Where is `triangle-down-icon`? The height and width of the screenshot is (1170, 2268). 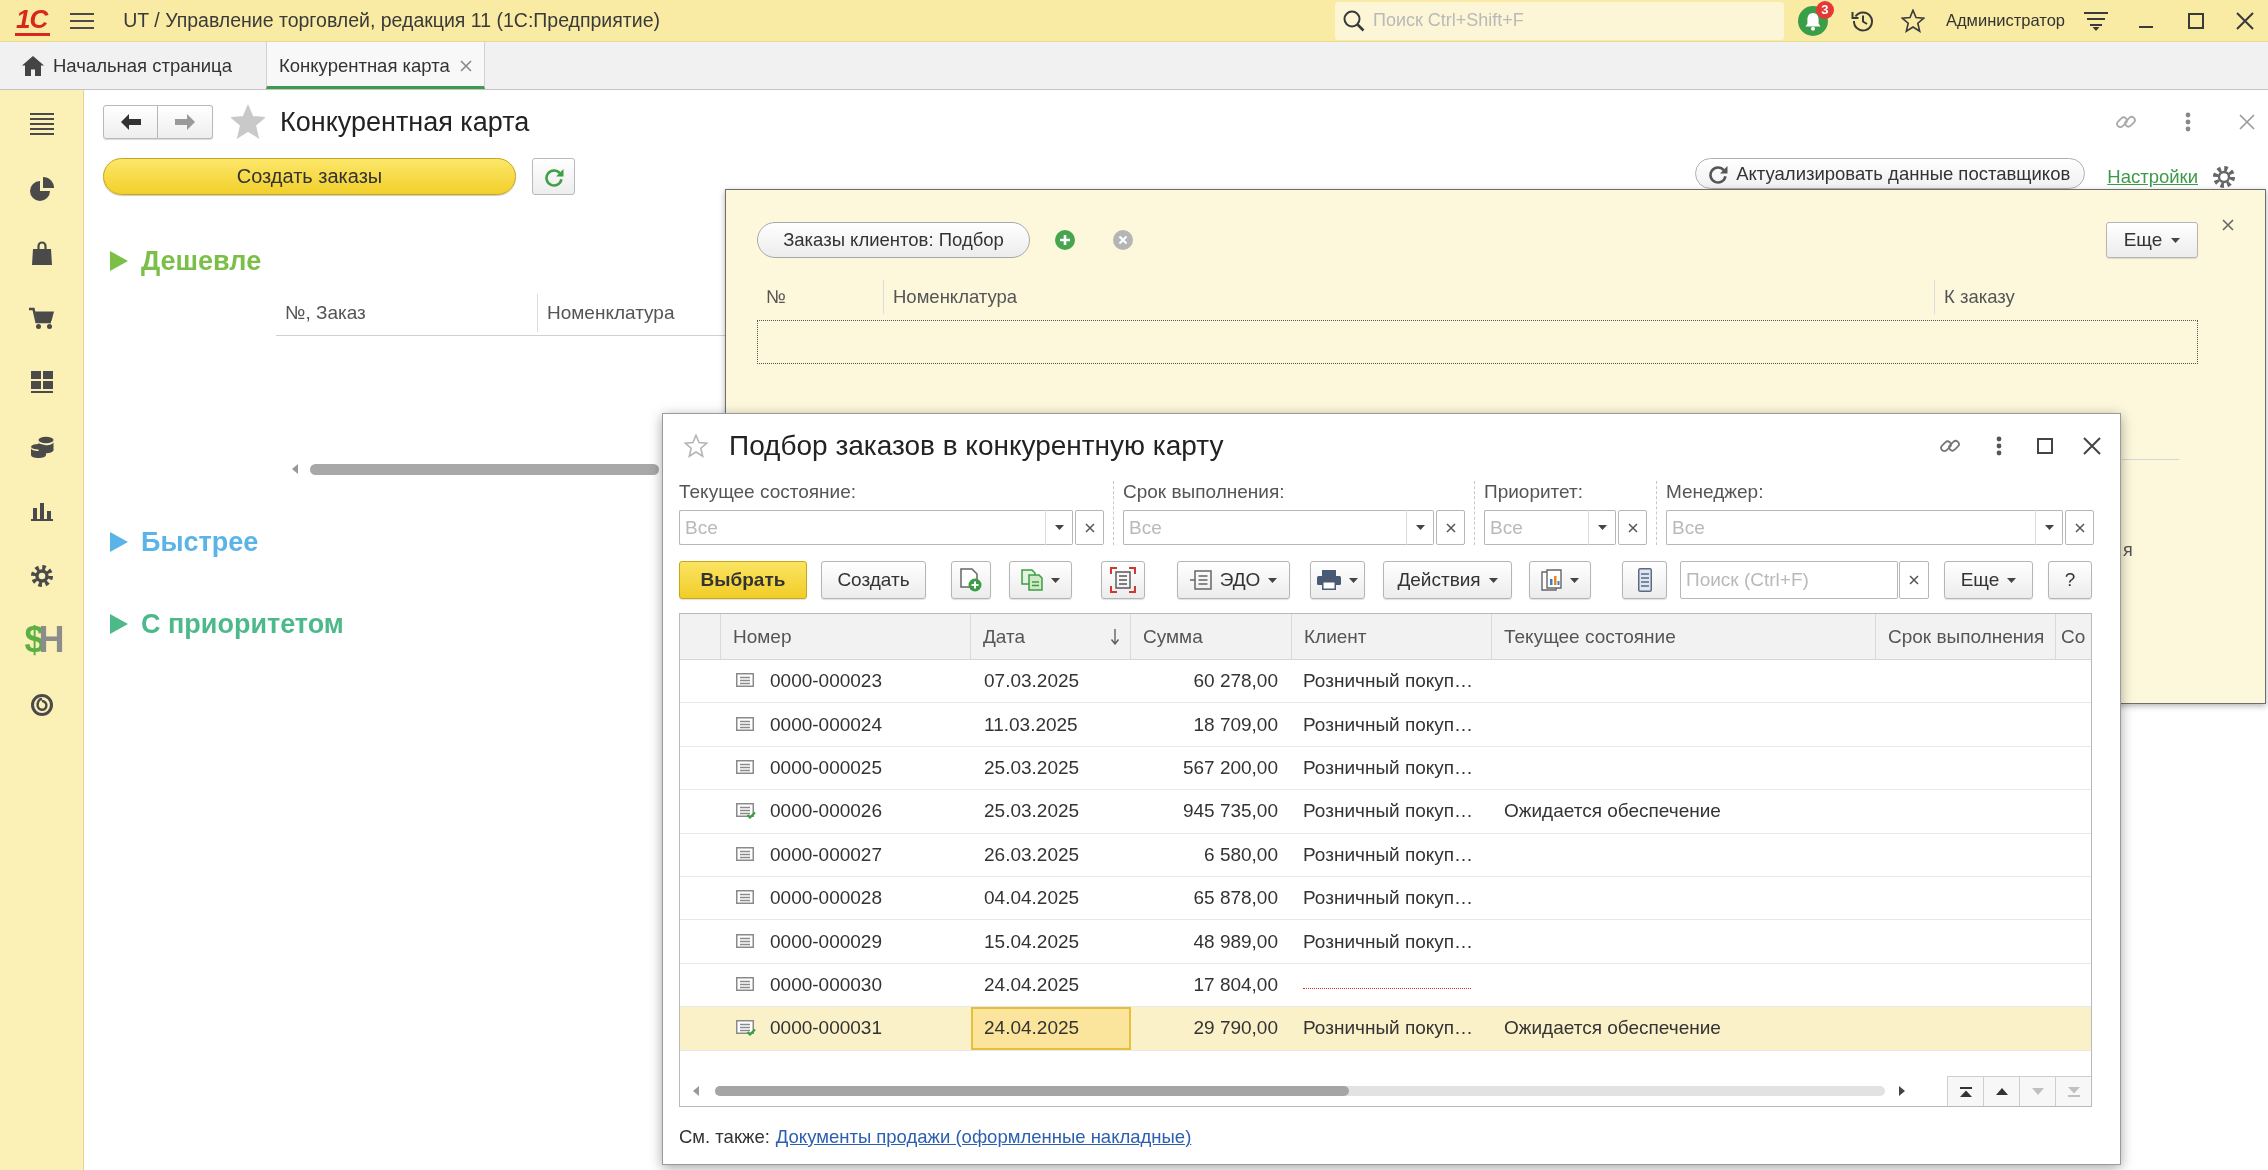 triangle-down-icon is located at coordinates (2037, 1091).